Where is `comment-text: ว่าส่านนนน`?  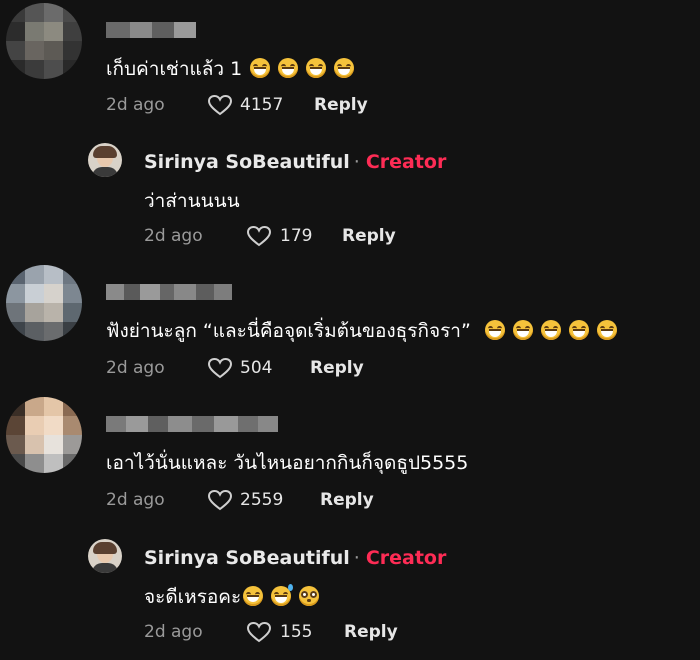 comment-text: ว่าส่านนนน is located at coordinates (192, 201).